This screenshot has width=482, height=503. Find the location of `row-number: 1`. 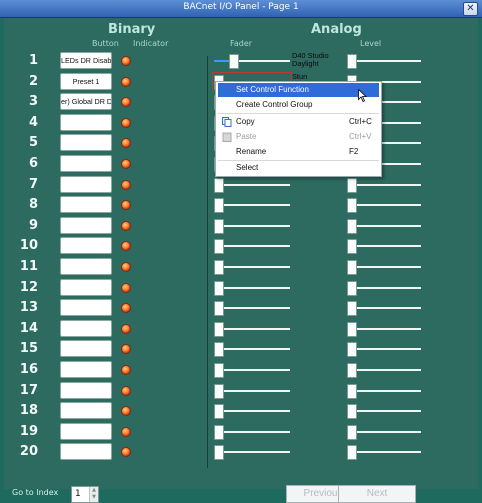

row-number: 1 is located at coordinates (33, 60).